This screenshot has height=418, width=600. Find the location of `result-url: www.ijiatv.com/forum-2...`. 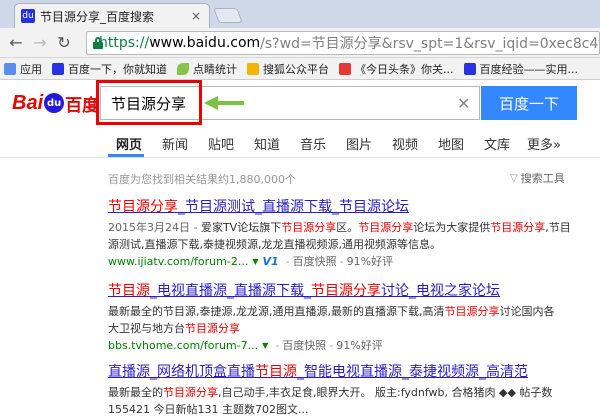

result-url: www.ijiatv.com/forum-2... is located at coordinates (178, 261).